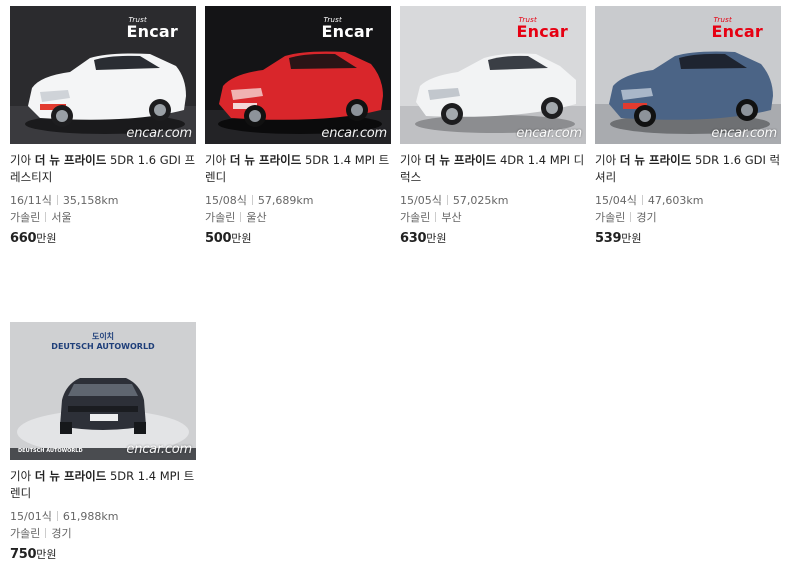 The width and height of the screenshot is (787, 582). I want to click on listing-title: 기아 더 뉴 프라이드 5DR 1.6 GDI 프레스티지, so click(103, 169).